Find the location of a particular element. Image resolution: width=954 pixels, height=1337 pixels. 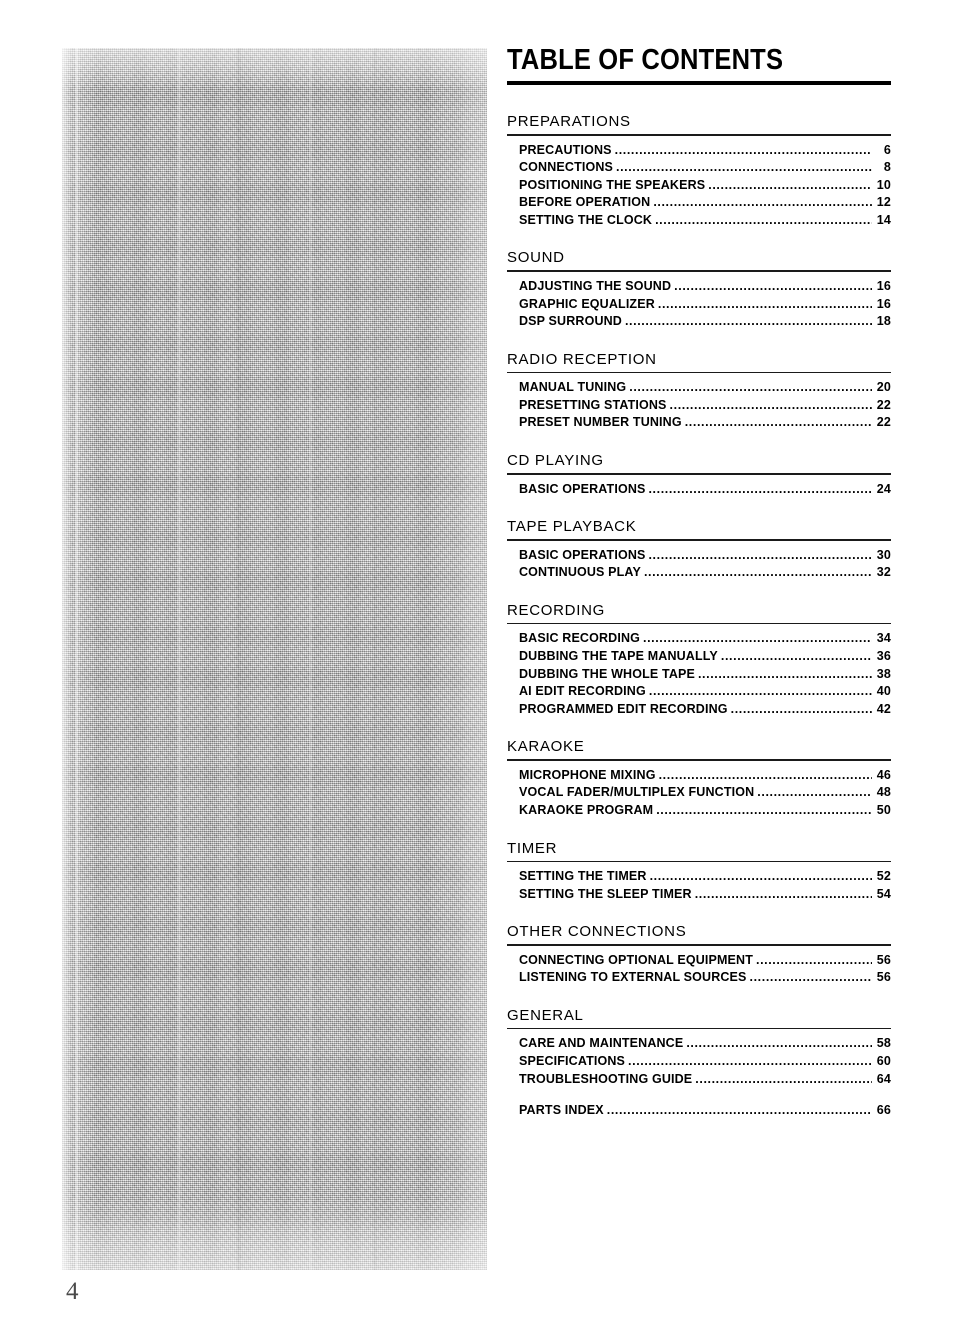

toc-entry-label: DUBBING THE TAPE MANUALLY is located at coordinates (618, 655).